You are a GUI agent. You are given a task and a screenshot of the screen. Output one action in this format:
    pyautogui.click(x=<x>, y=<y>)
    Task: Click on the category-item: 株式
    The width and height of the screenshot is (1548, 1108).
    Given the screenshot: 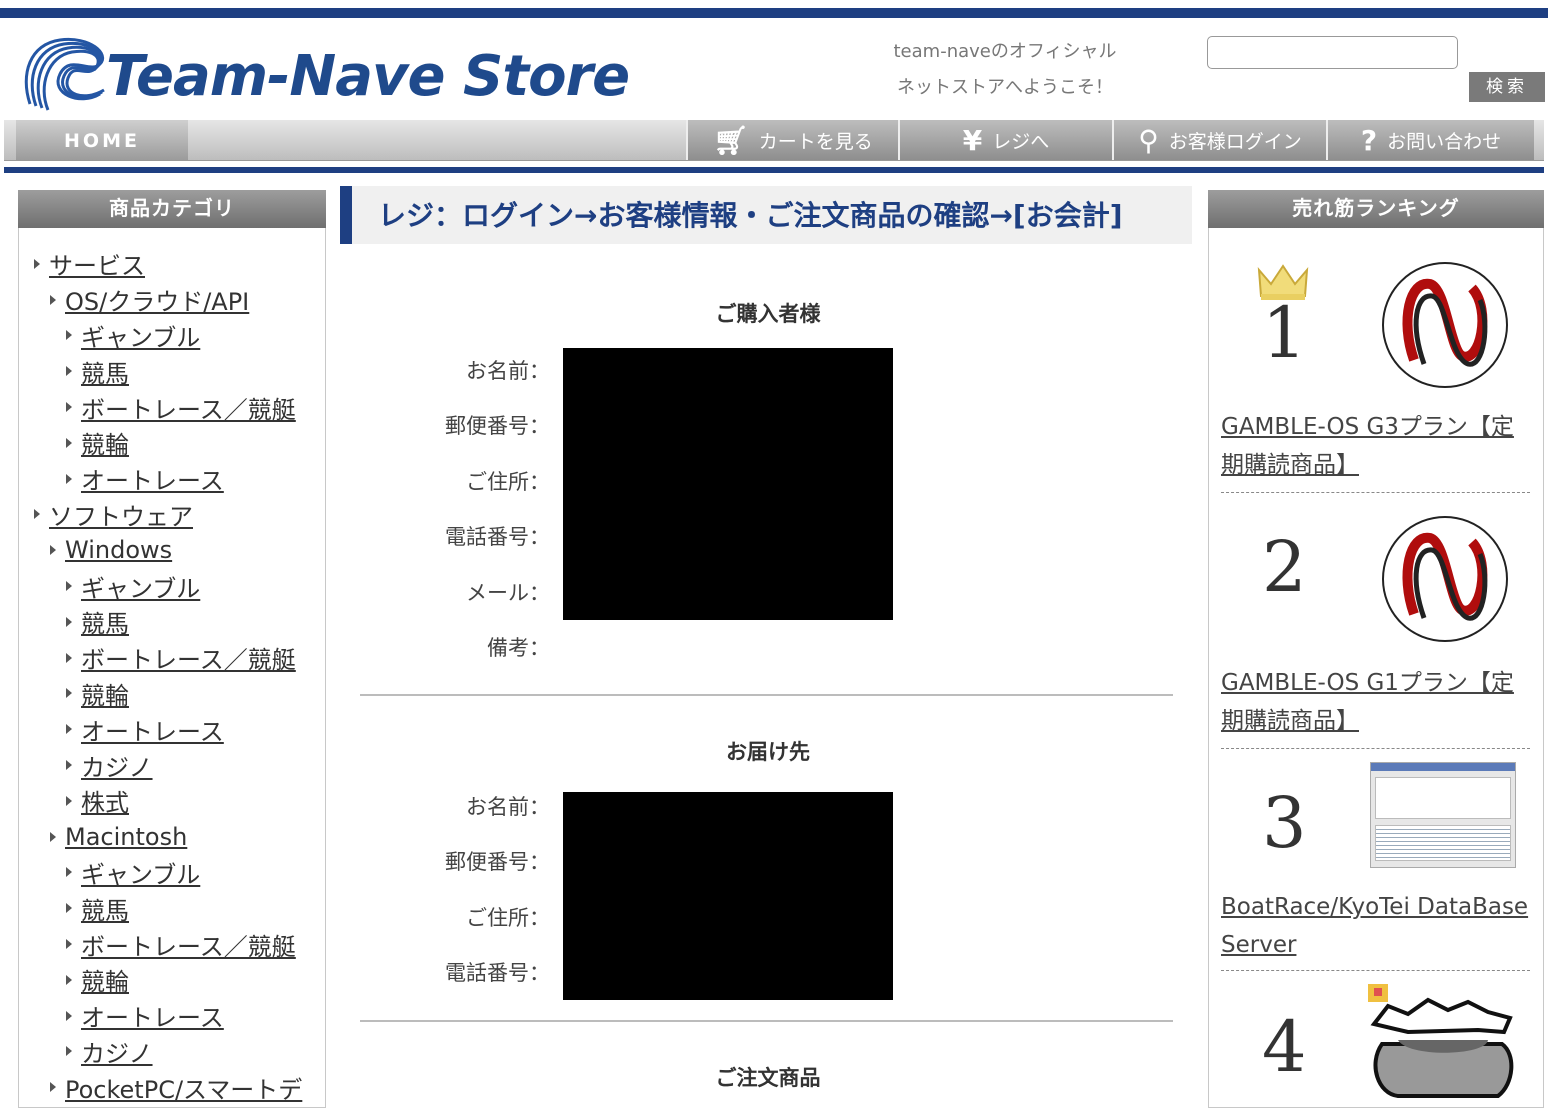 What is the action you would take?
    pyautogui.click(x=168, y=801)
    